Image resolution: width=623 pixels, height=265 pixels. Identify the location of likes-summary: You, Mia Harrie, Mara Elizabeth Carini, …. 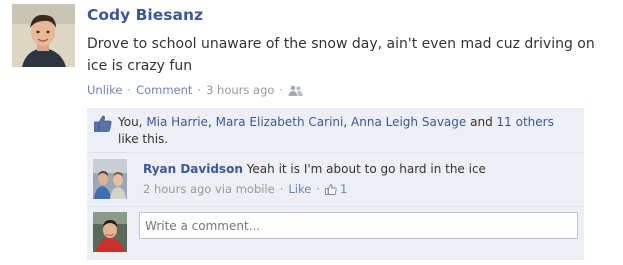
(335, 130).